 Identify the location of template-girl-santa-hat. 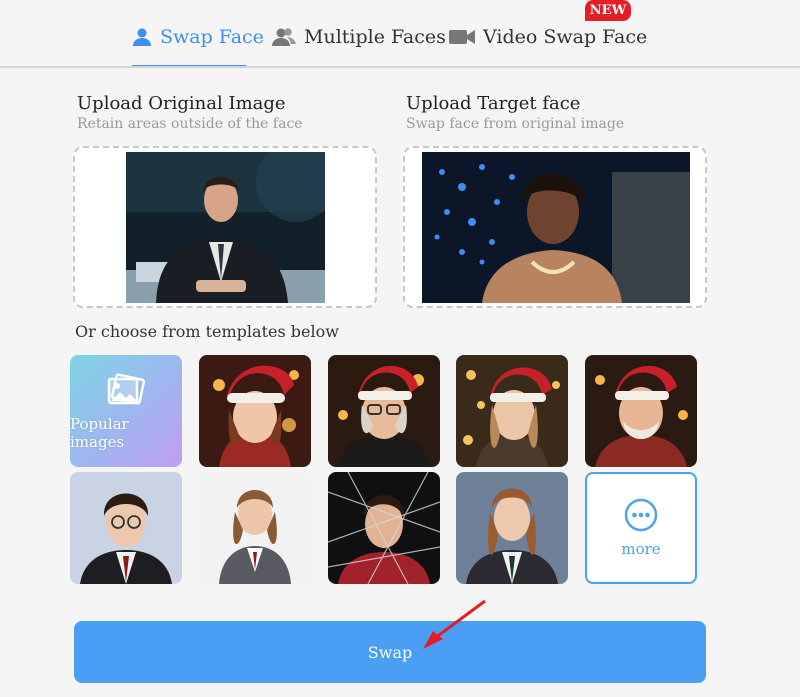
(255, 411).